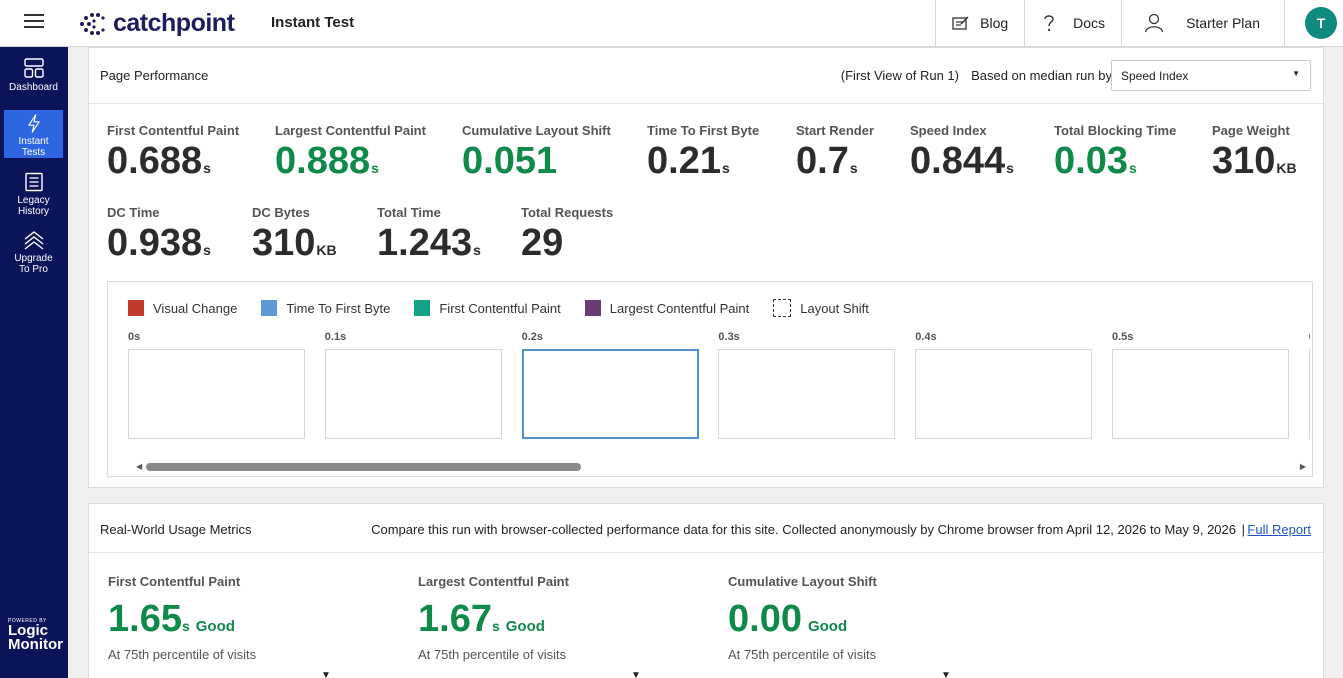  I want to click on legend-item: Time To First Byte, so click(325, 308).